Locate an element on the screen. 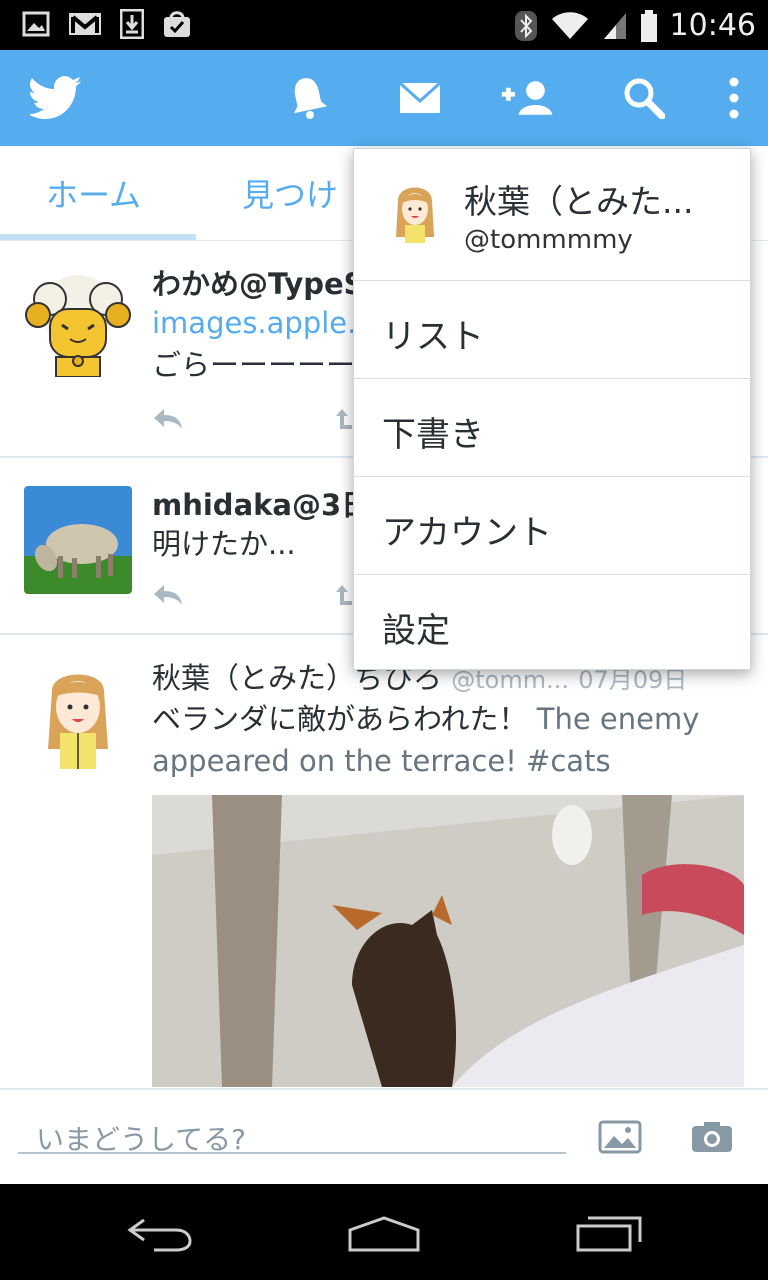 Image resolution: width=768 pixels, height=1280 pixels. menu-item-label: アカウント is located at coordinates (467, 533).